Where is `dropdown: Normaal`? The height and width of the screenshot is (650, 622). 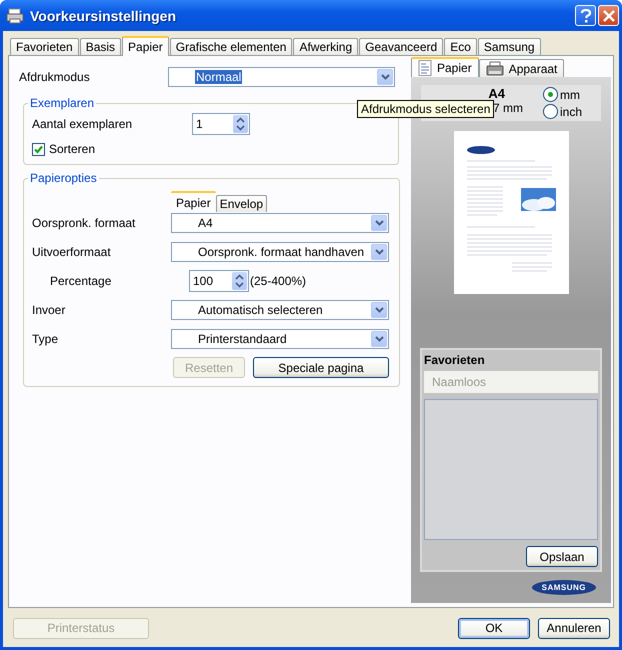 dropdown: Normaal is located at coordinates (281, 77).